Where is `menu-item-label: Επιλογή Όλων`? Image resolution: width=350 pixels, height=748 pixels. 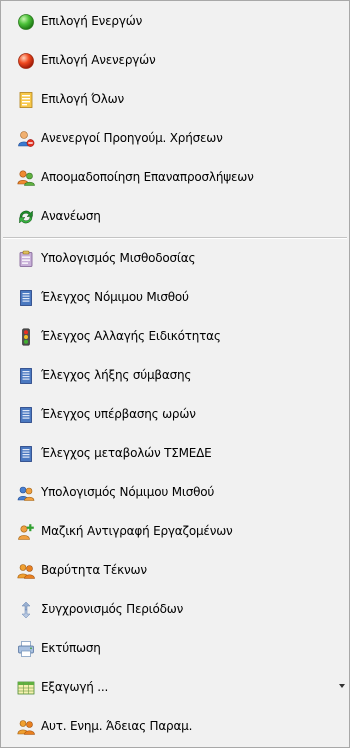 menu-item-label: Επιλογή Όλων is located at coordinates (83, 99).